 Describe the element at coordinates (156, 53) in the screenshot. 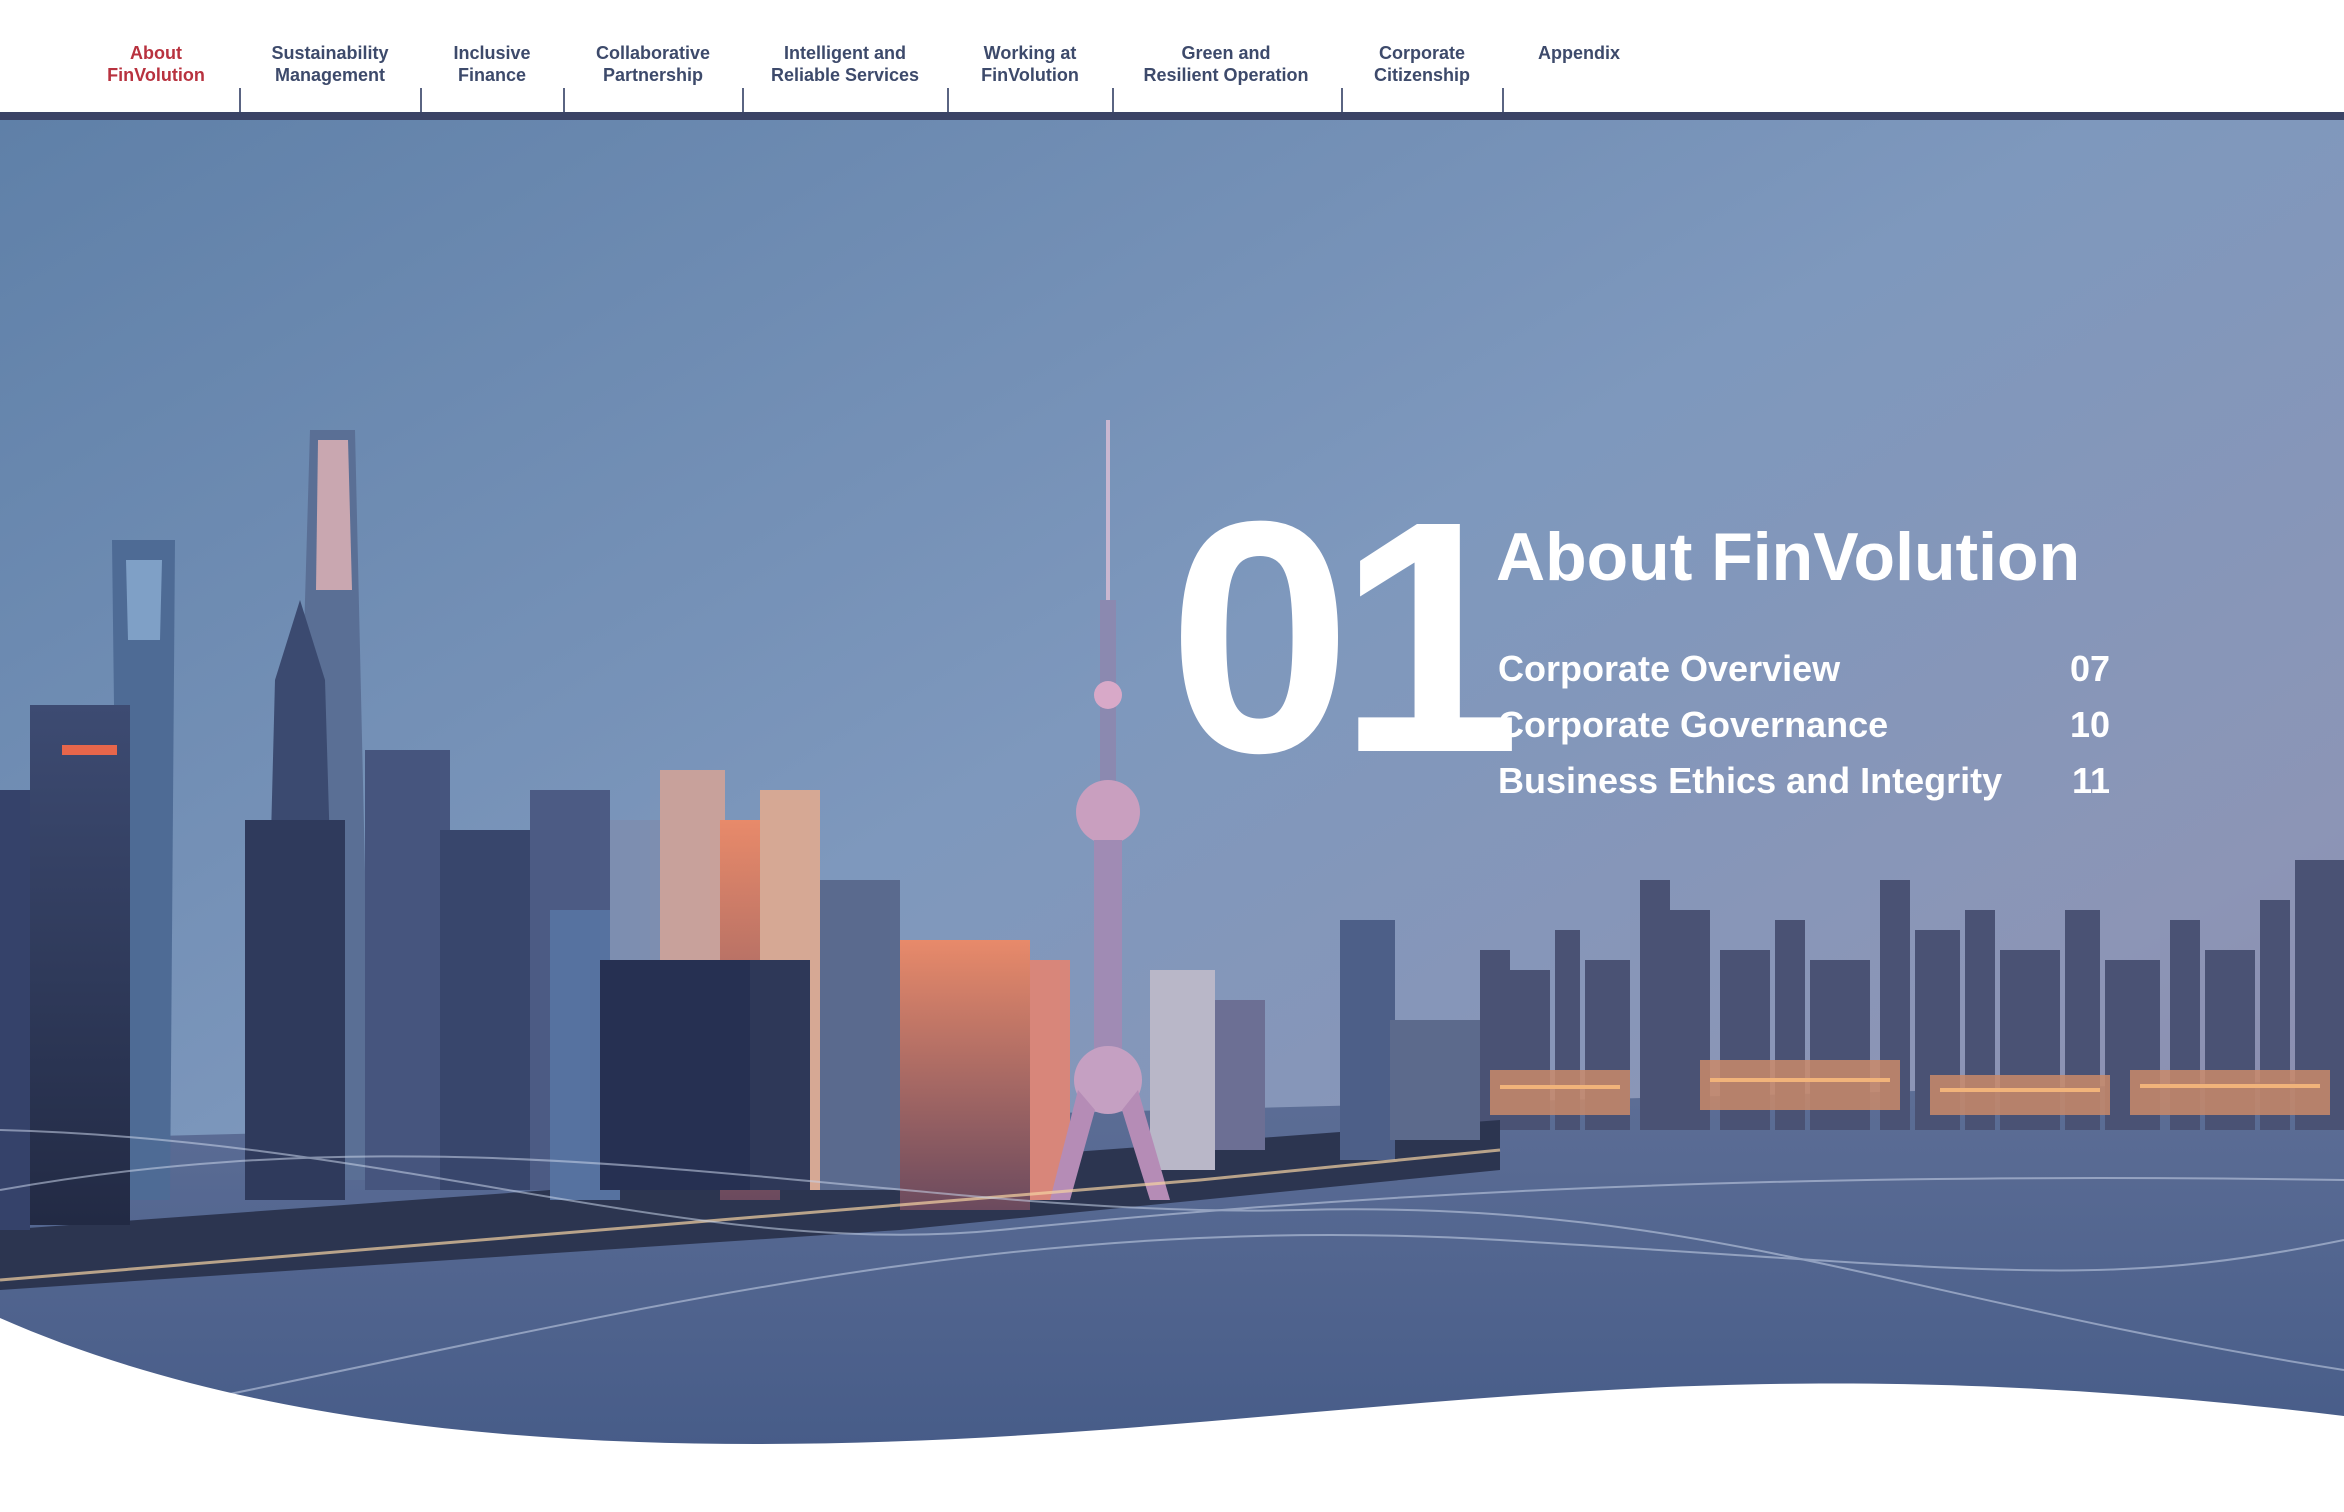

I see `nav-item-line1: About` at that location.